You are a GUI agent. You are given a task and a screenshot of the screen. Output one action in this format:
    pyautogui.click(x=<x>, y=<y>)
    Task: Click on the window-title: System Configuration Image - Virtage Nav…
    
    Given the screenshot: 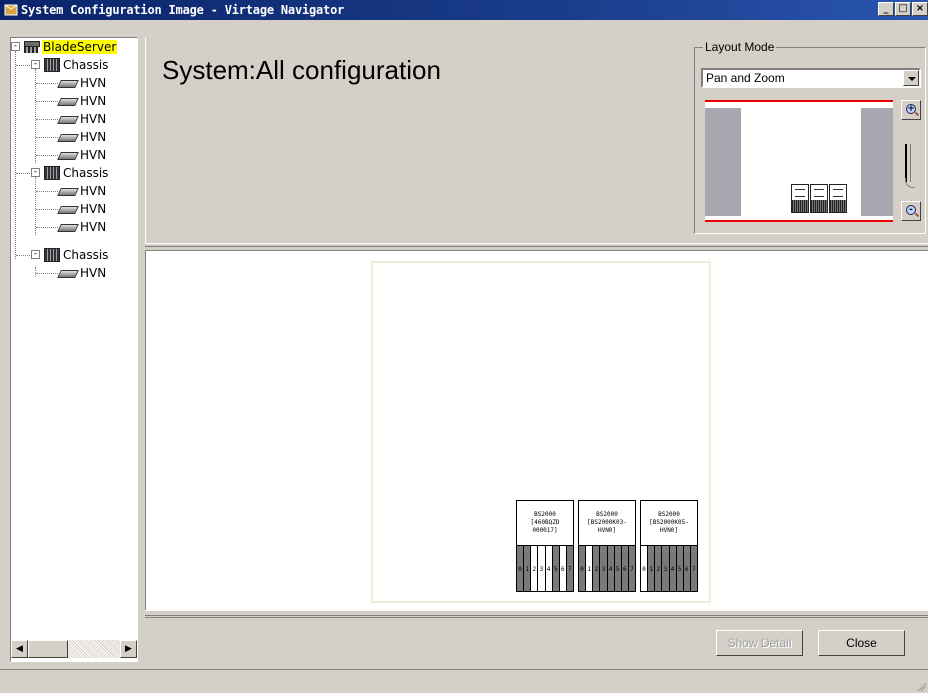 What is the action you would take?
    pyautogui.click(x=183, y=10)
    